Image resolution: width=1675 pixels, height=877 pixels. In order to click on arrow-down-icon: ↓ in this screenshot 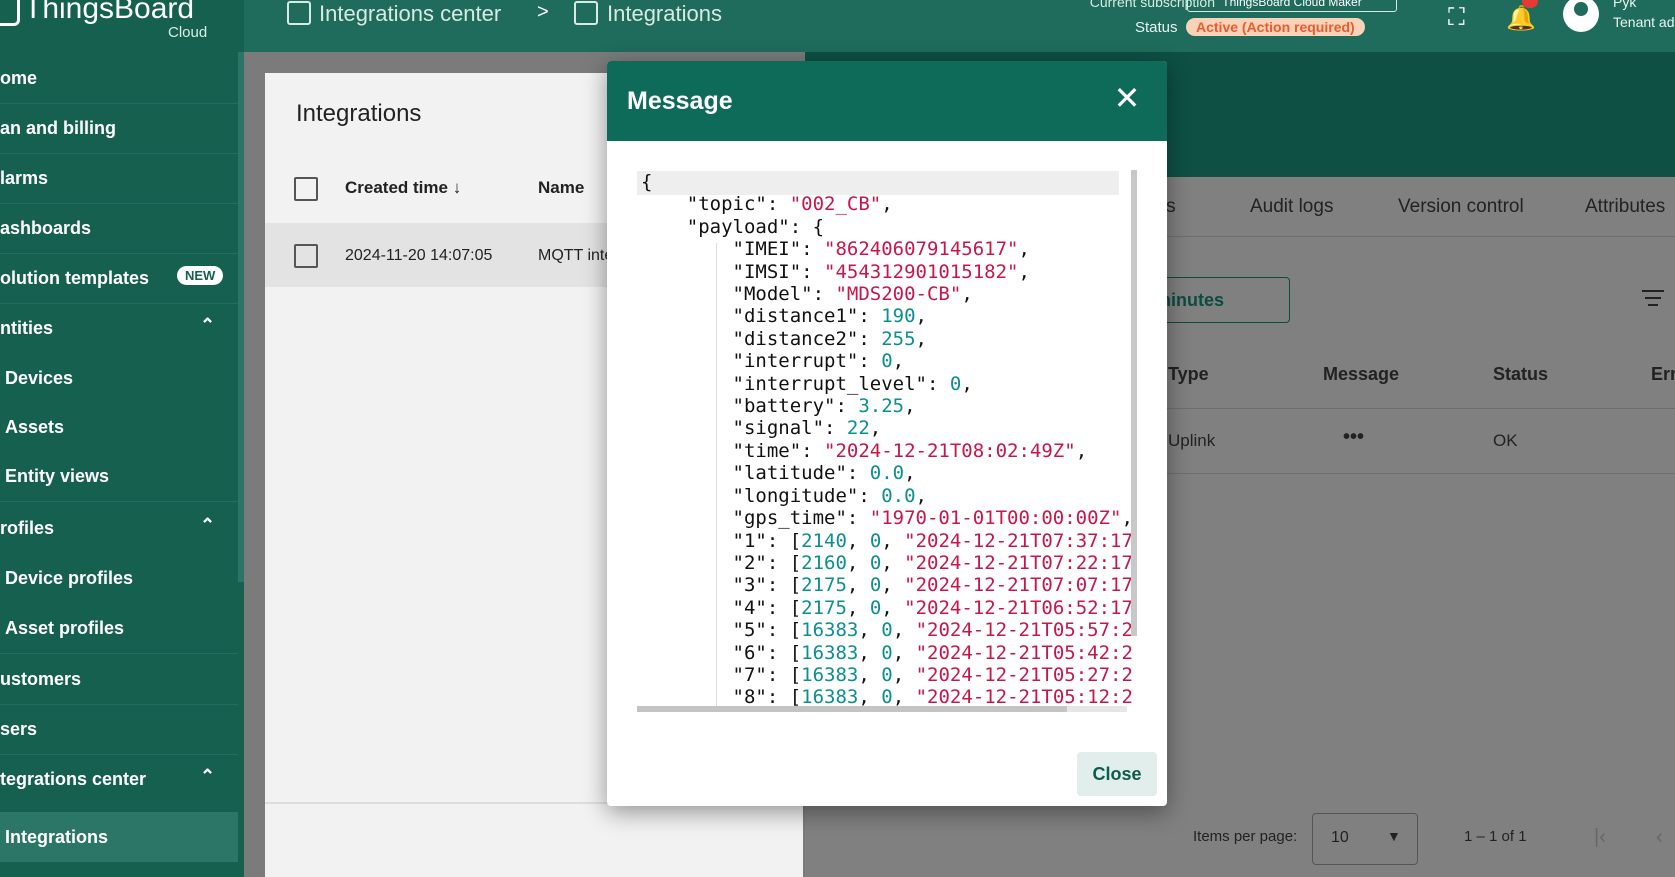, I will do `click(457, 187)`.